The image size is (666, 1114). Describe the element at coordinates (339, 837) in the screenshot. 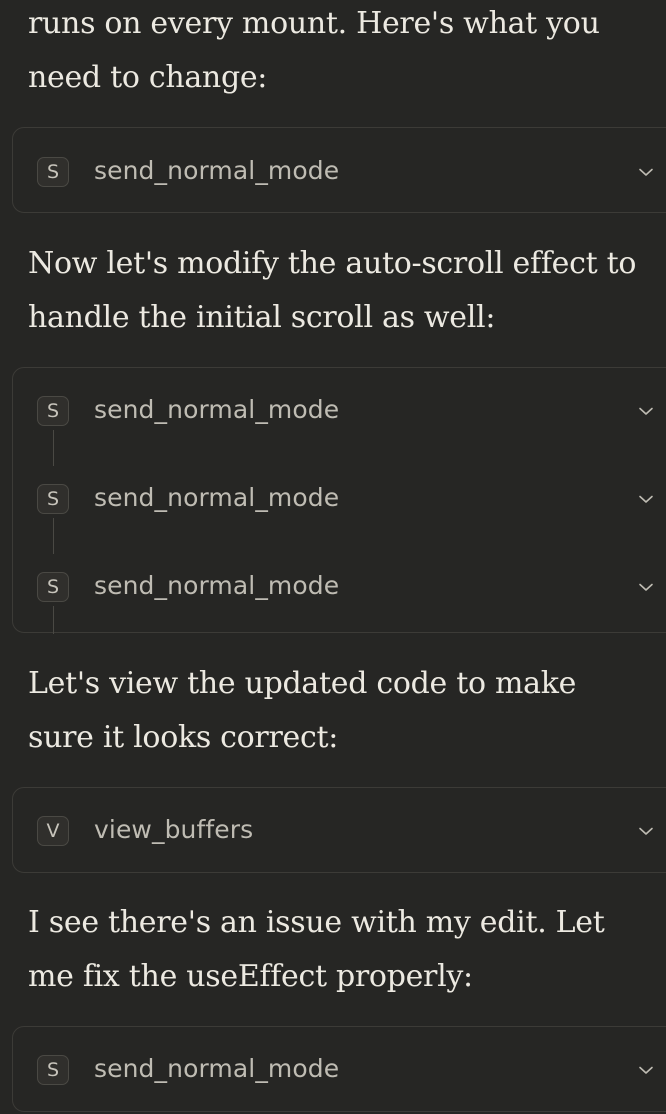

I see `tool-call-row: V view_buffers` at that location.